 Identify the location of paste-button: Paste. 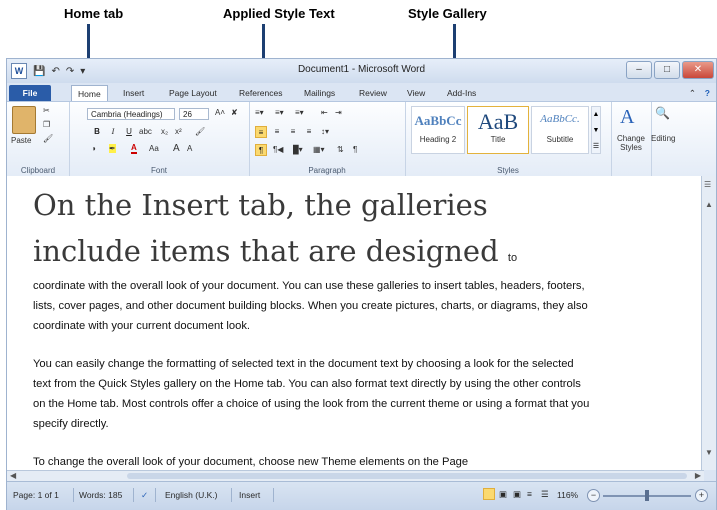
(21, 140).